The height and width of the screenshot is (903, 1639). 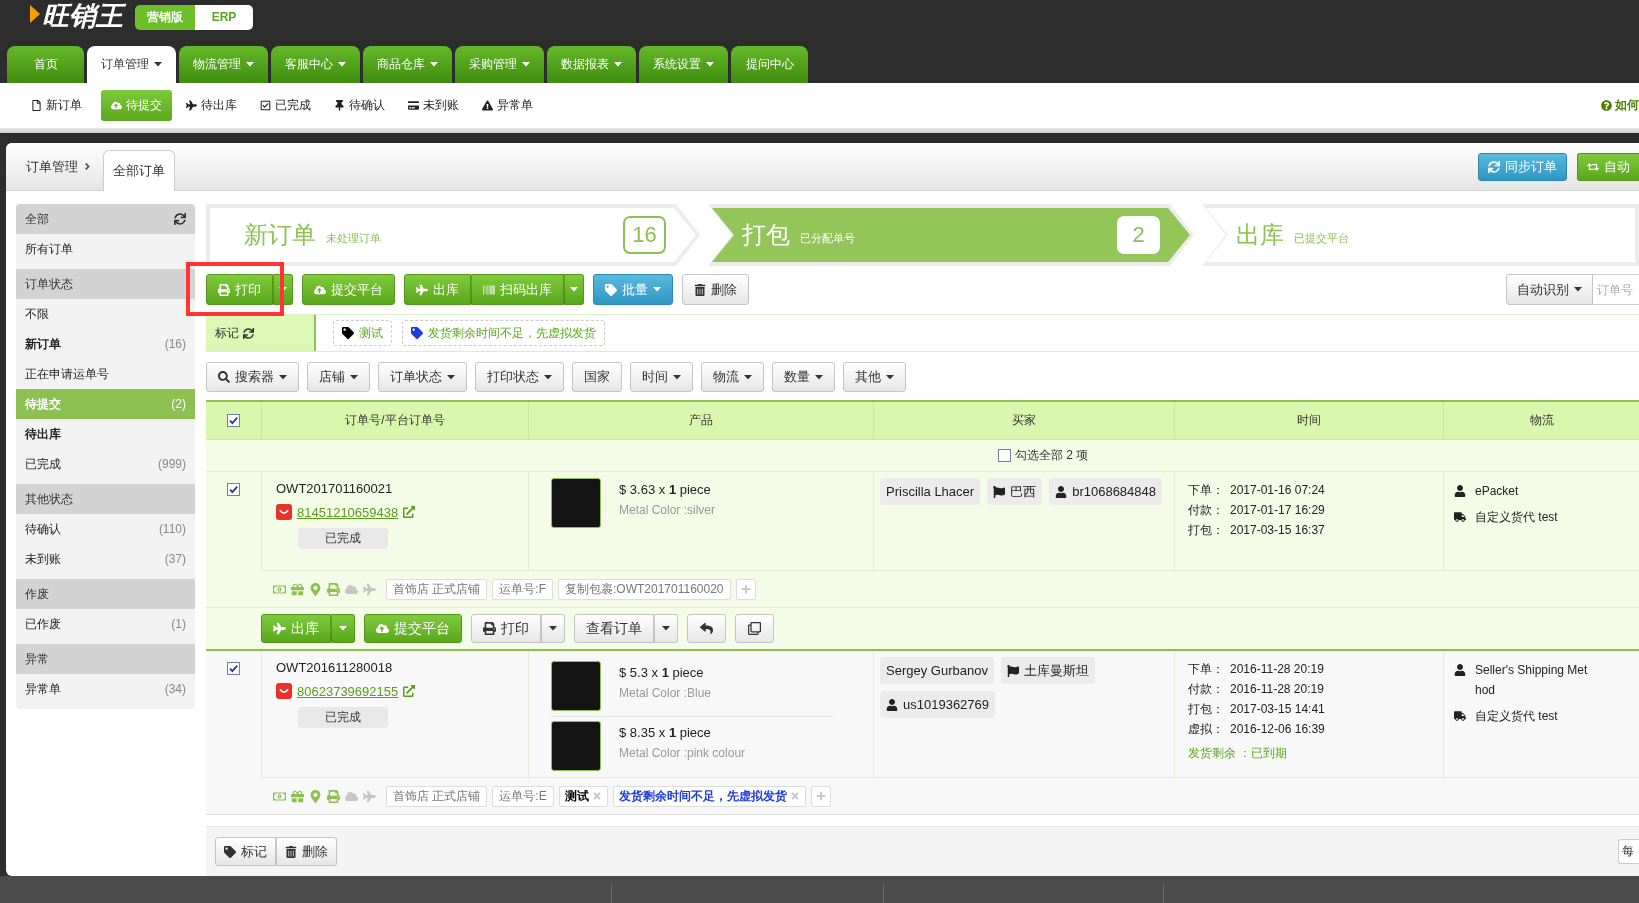 I want to click on sidebar-item: 未到账 (37), so click(x=105, y=559).